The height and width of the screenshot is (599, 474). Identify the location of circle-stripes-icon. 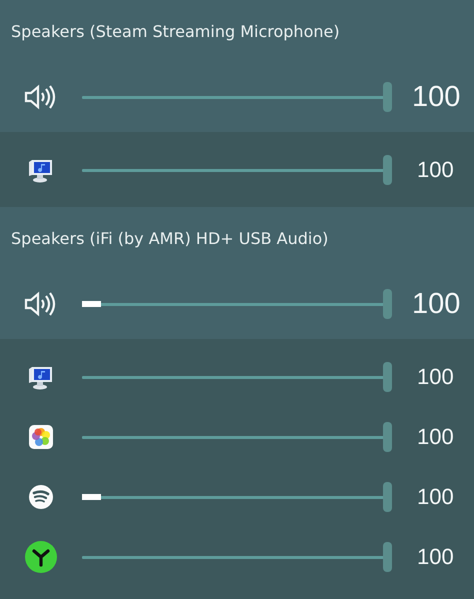
(41, 497).